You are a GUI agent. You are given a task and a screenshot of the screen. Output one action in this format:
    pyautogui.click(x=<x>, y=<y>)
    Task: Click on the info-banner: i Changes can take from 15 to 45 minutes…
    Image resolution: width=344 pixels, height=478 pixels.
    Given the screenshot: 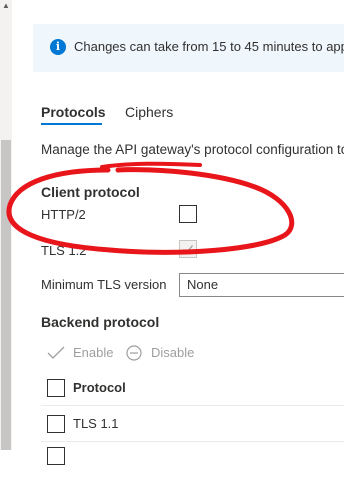 What is the action you would take?
    pyautogui.click(x=188, y=48)
    